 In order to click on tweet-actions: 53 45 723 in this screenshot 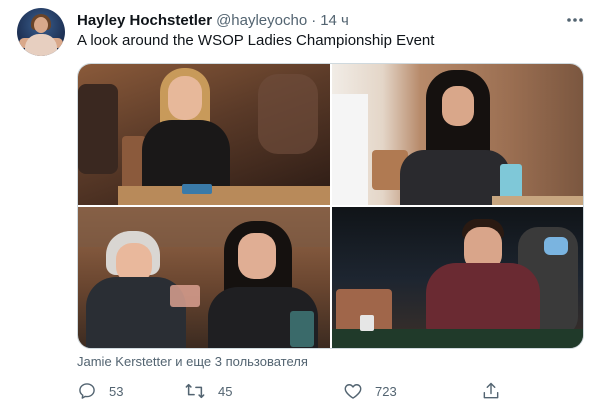, I will do `click(292, 391)`.